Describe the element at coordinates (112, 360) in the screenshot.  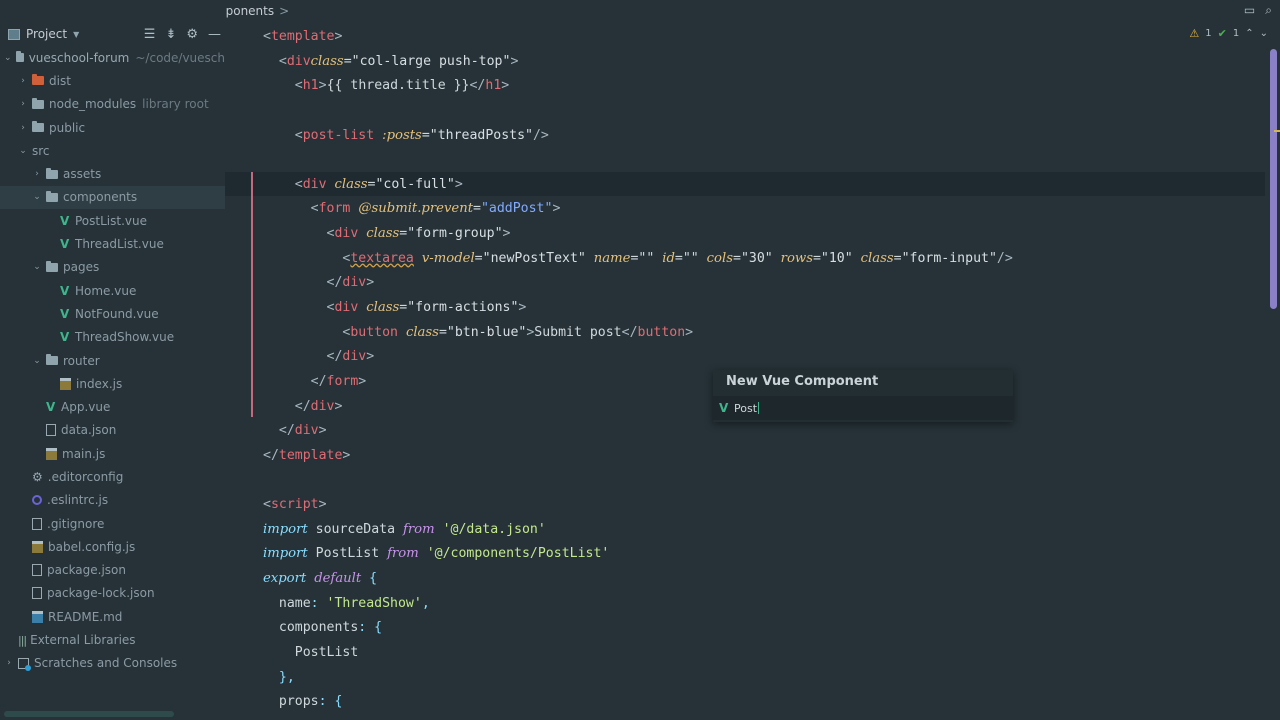
I see `tree-item: ⌄ router` at that location.